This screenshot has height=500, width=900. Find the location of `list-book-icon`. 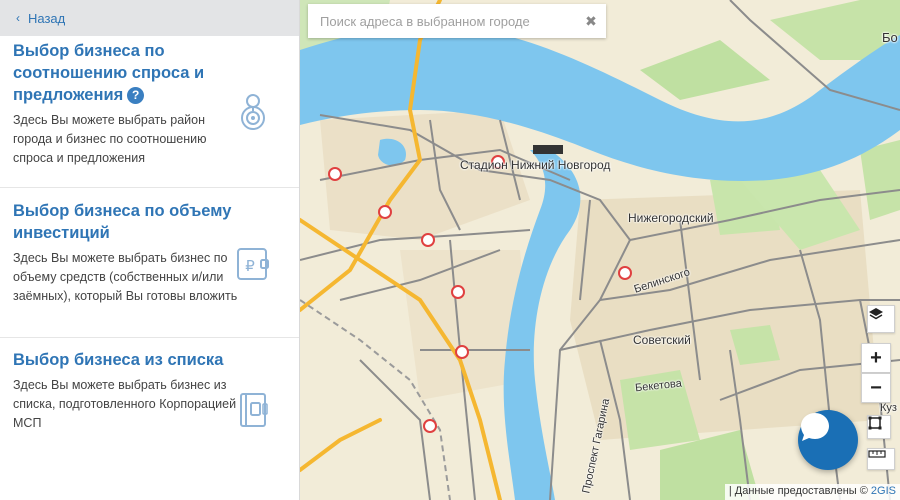

list-book-icon is located at coordinates (254, 410).